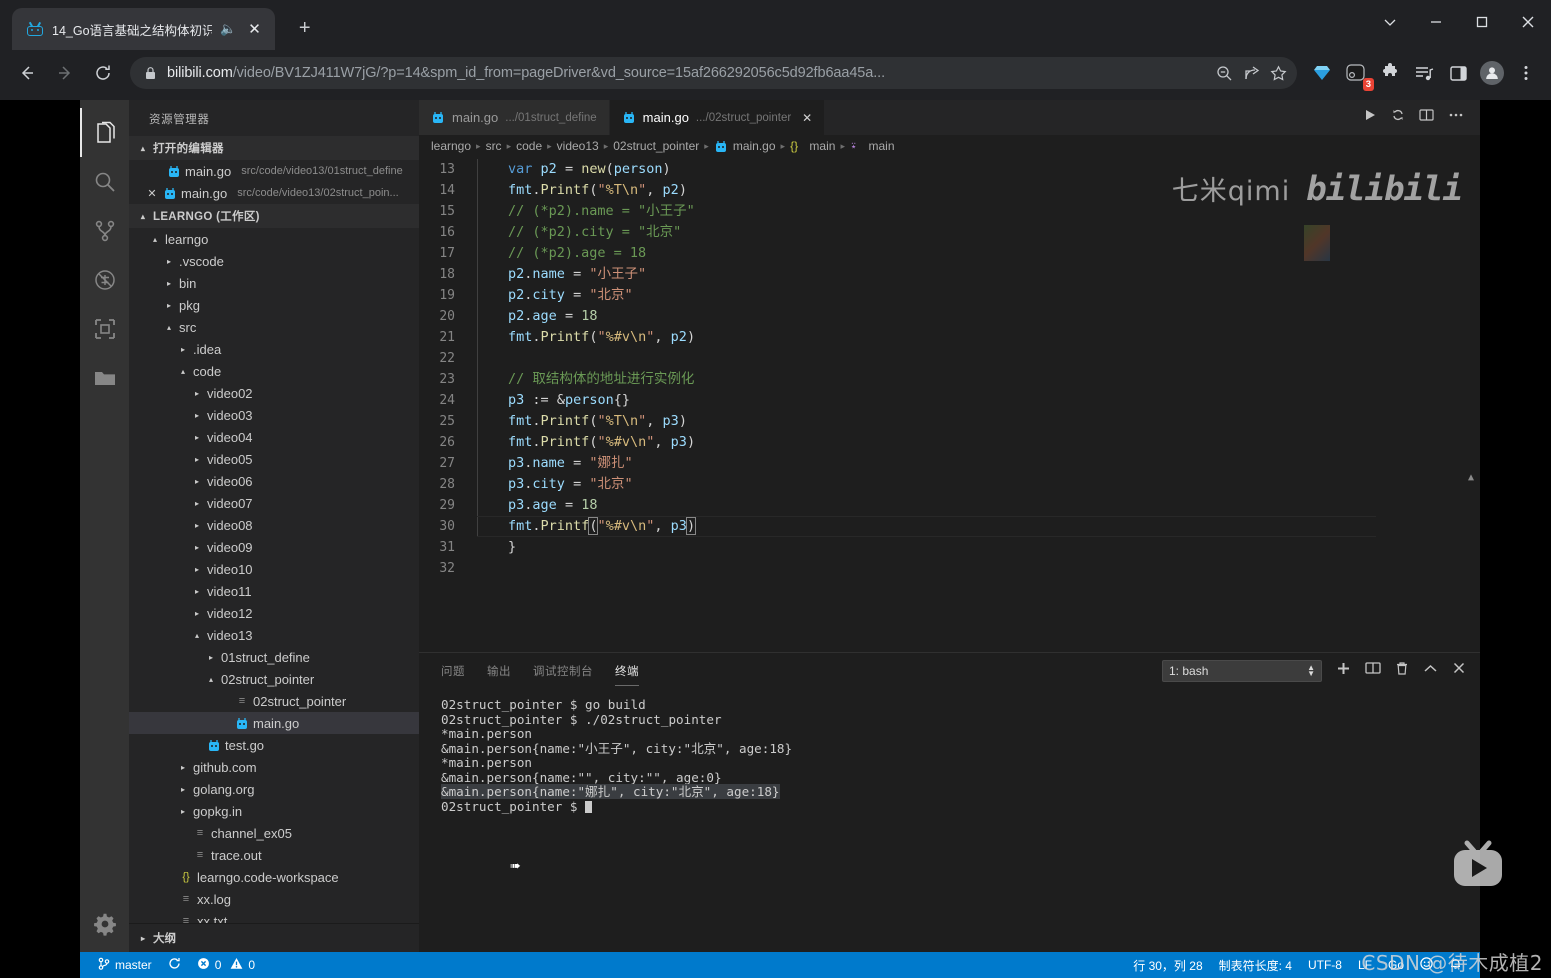  Describe the element at coordinates (656, 146) in the screenshot. I see `breadcrumb-item: 02struct_pointer` at that location.